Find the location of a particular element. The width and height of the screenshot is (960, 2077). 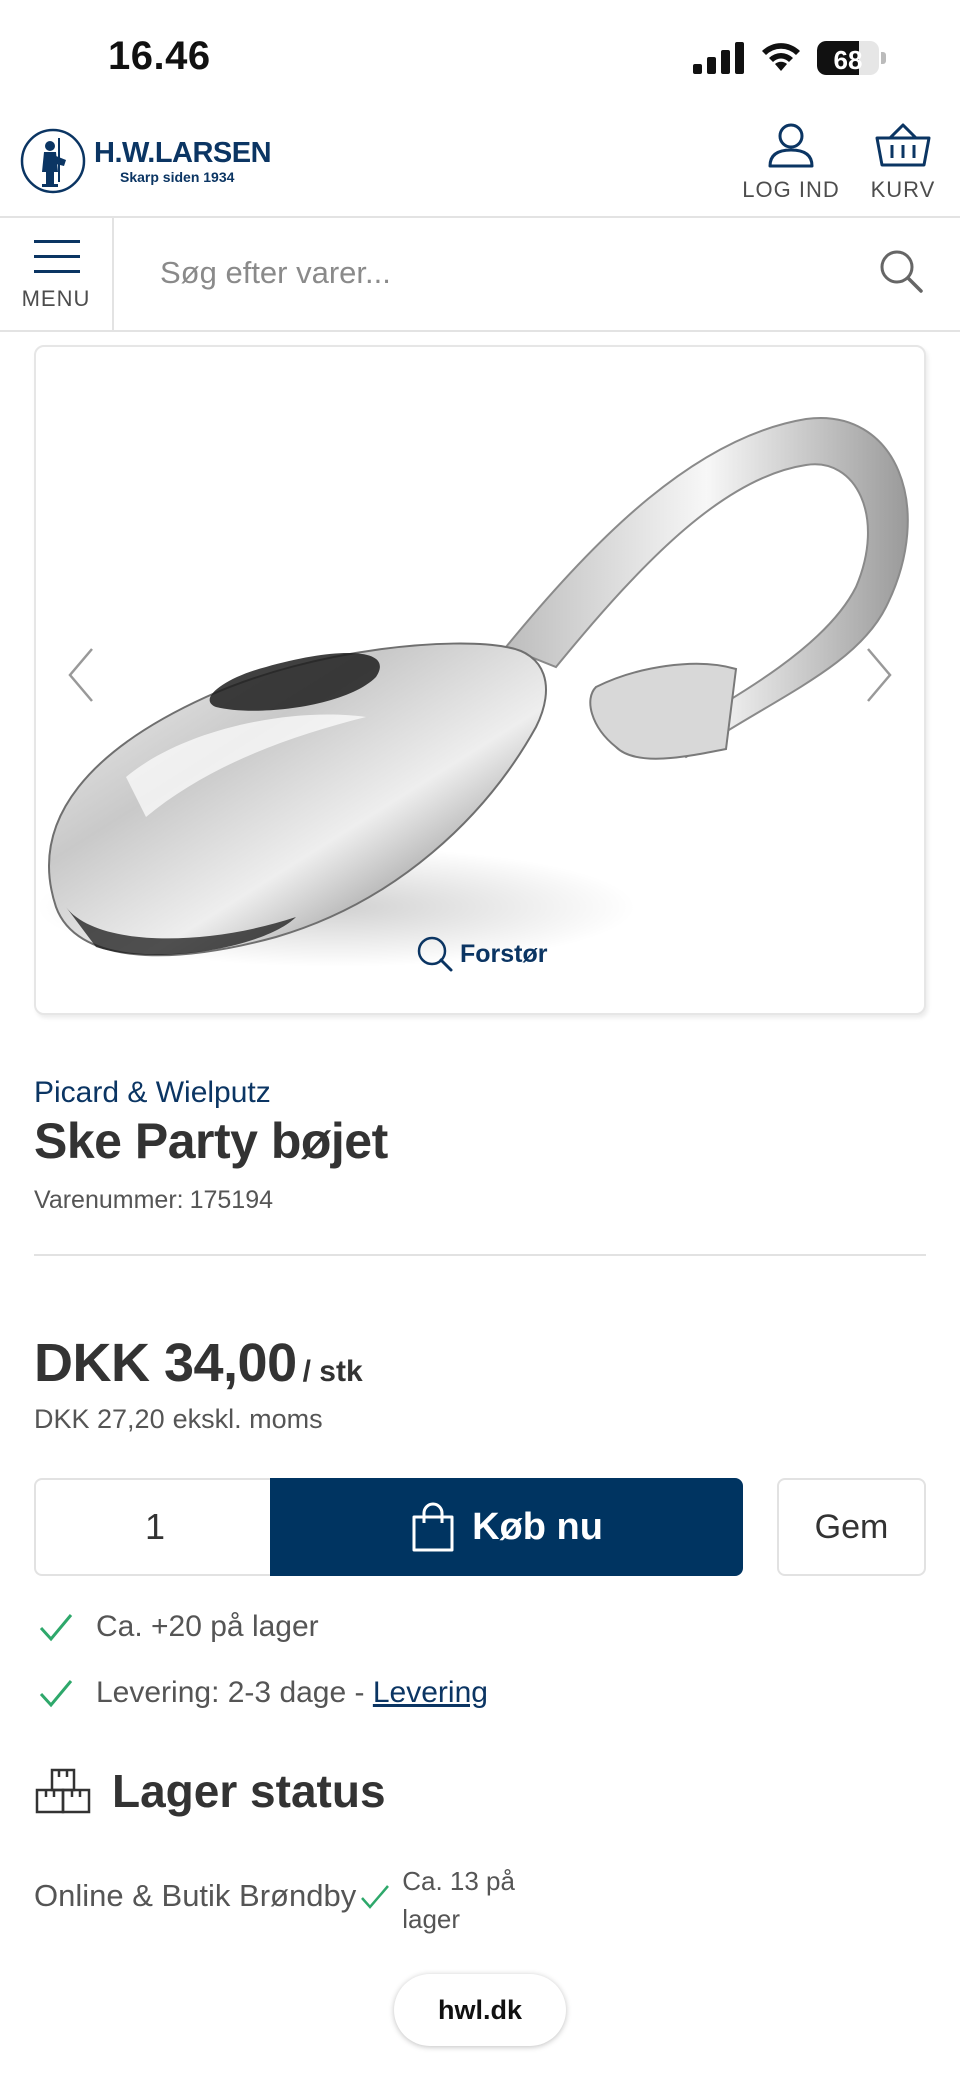

save-label: Gem is located at coordinates (851, 1526).